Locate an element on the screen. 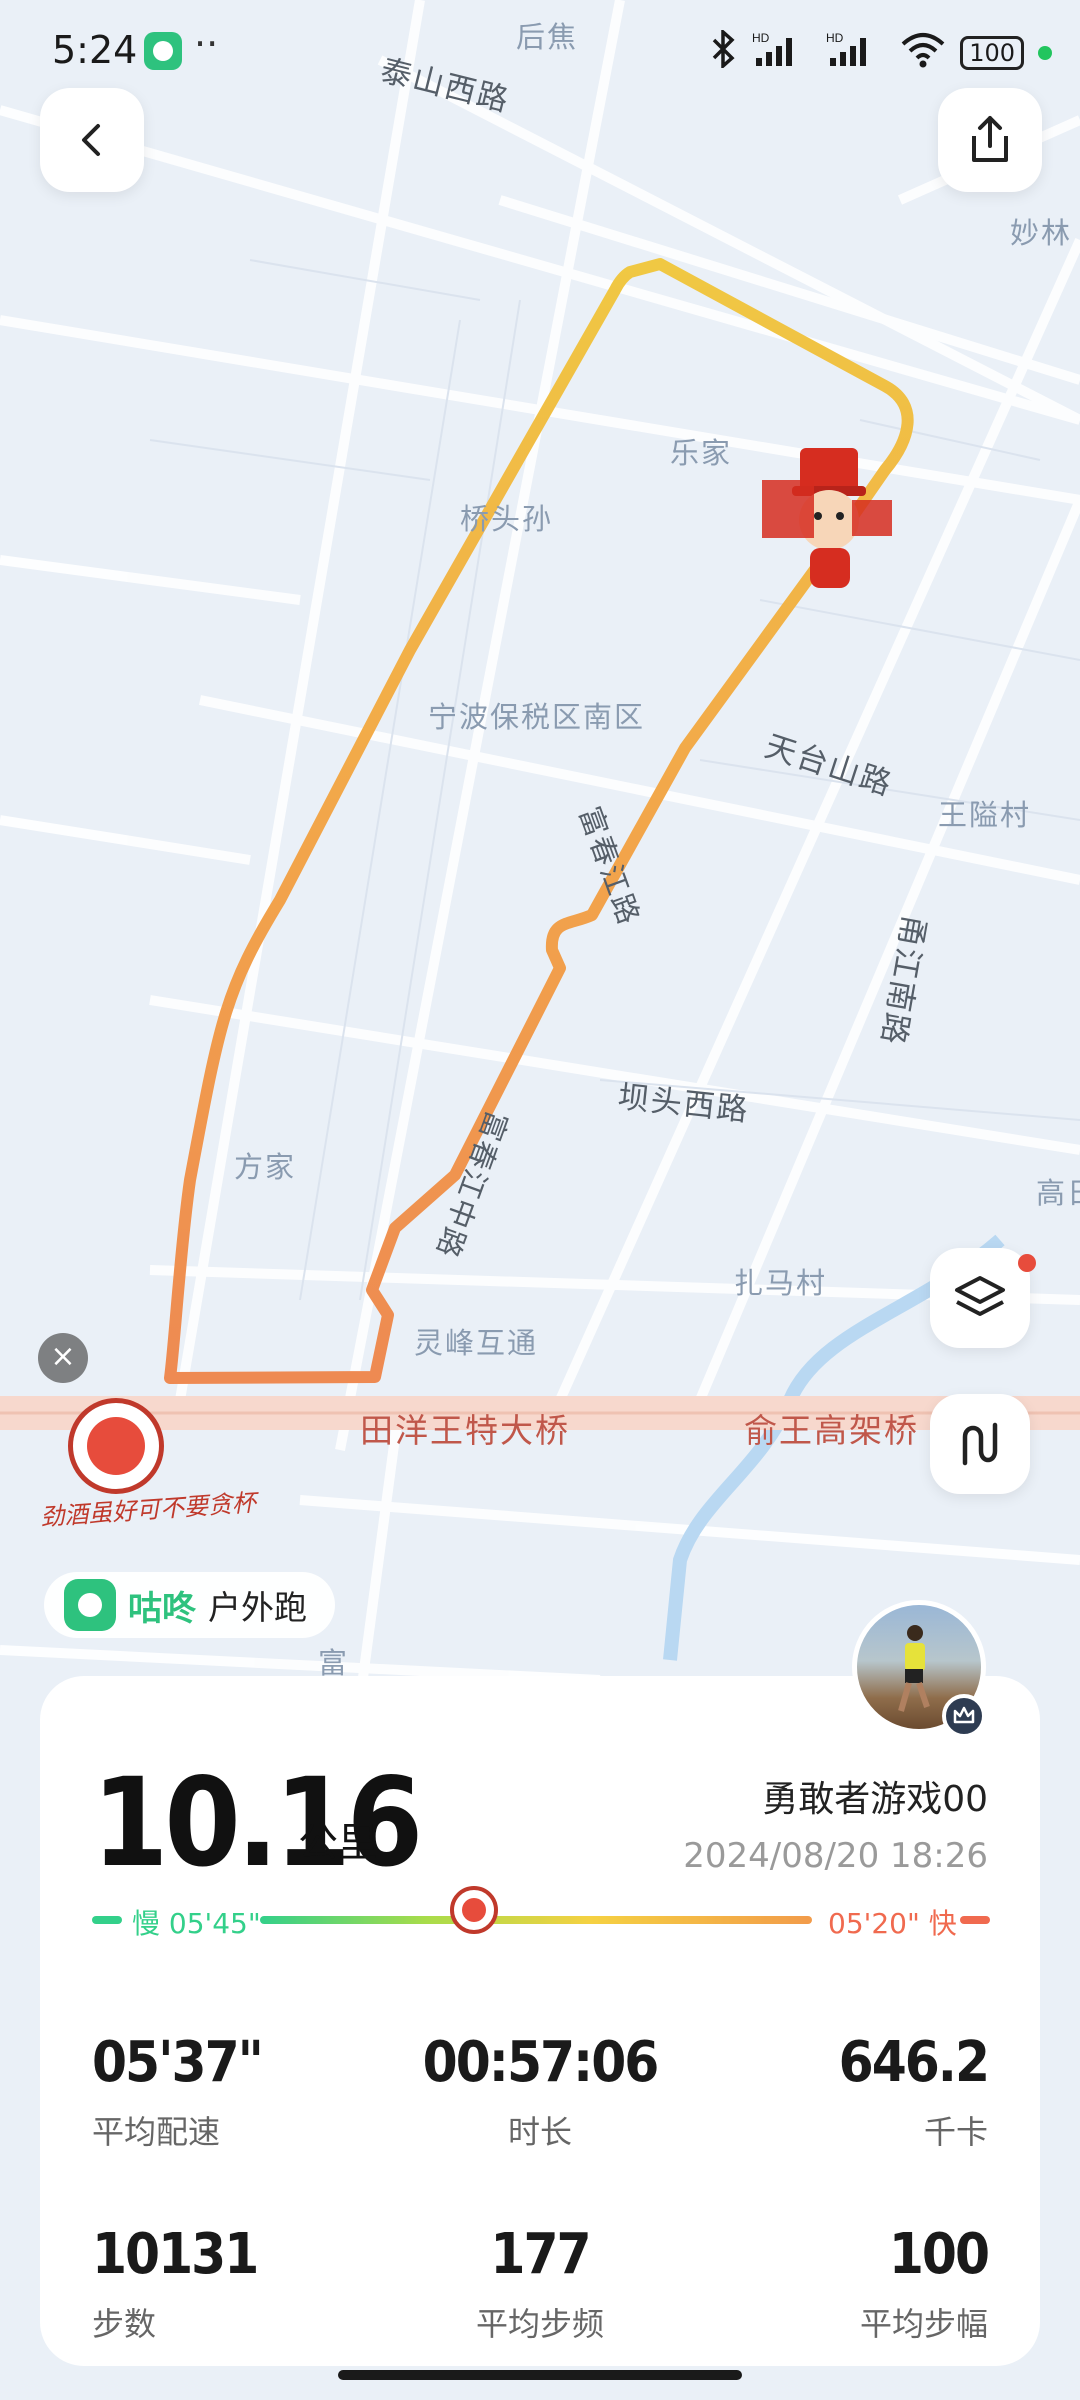 The height and width of the screenshot is (2400, 1080). stat-avg-pace-label: 平均配速 is located at coordinates (156, 2132).